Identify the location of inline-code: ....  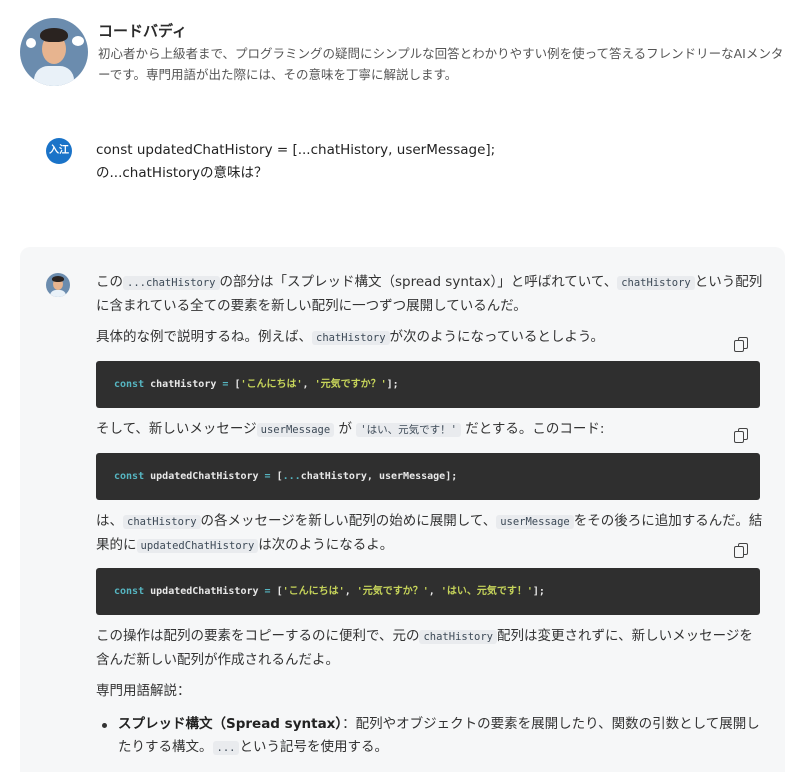
(226, 748).